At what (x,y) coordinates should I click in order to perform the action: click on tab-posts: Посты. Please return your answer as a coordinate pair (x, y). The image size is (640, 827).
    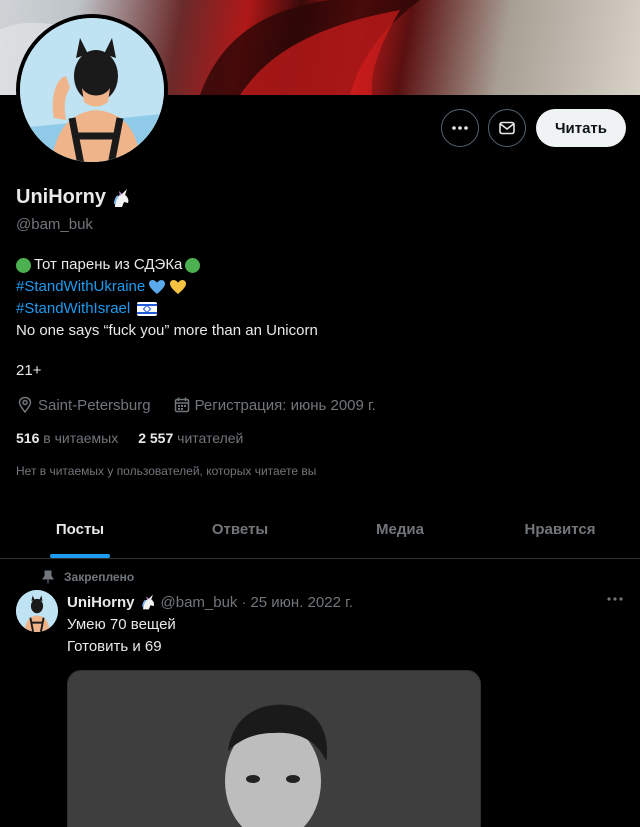
    Looking at the image, I should click on (80, 529).